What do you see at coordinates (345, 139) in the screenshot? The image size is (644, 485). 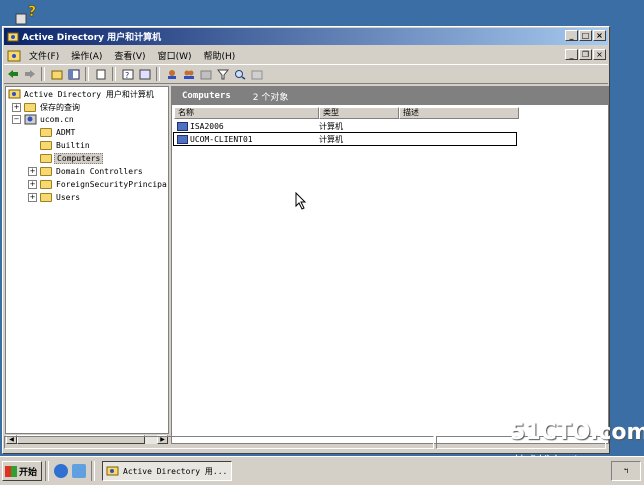 I see `list-item: UCOM-CLIENT01 计算机` at bounding box center [345, 139].